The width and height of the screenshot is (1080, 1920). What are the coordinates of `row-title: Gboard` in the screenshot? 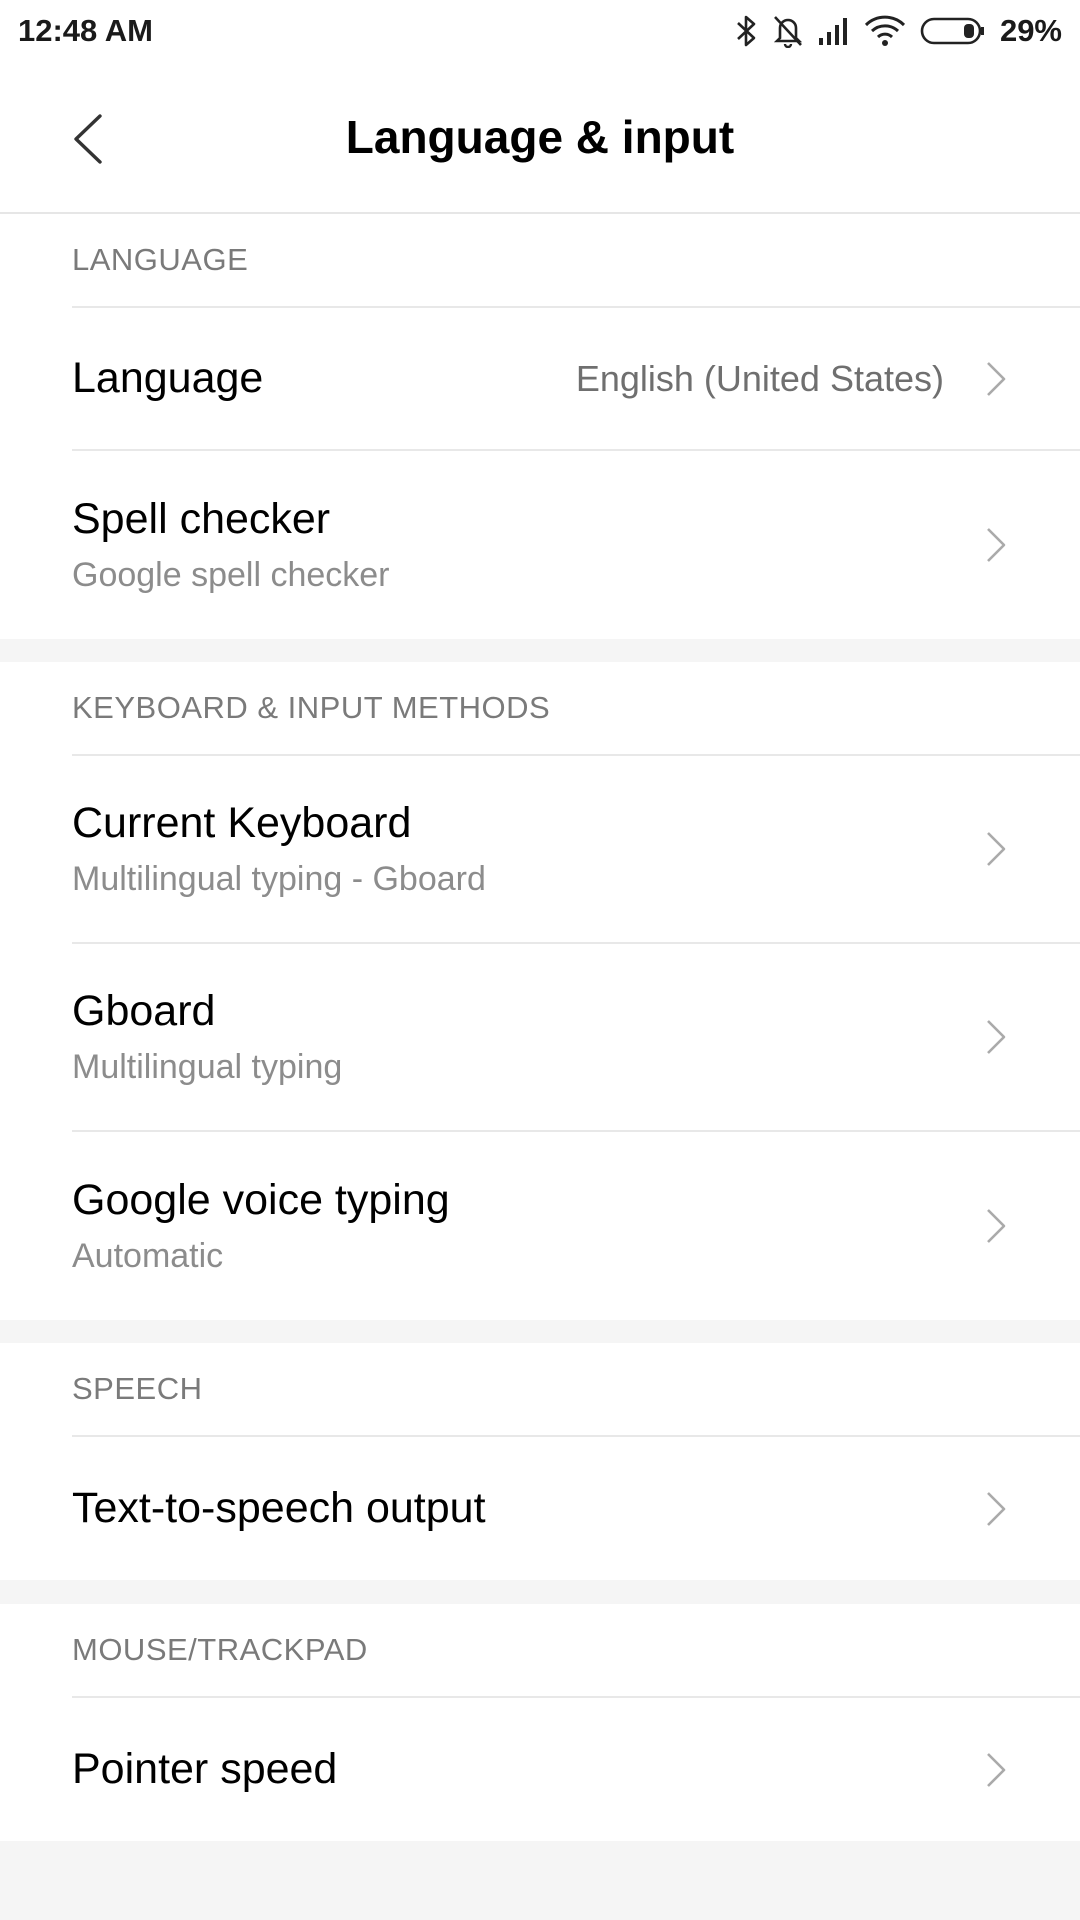 It's located at (144, 1011).